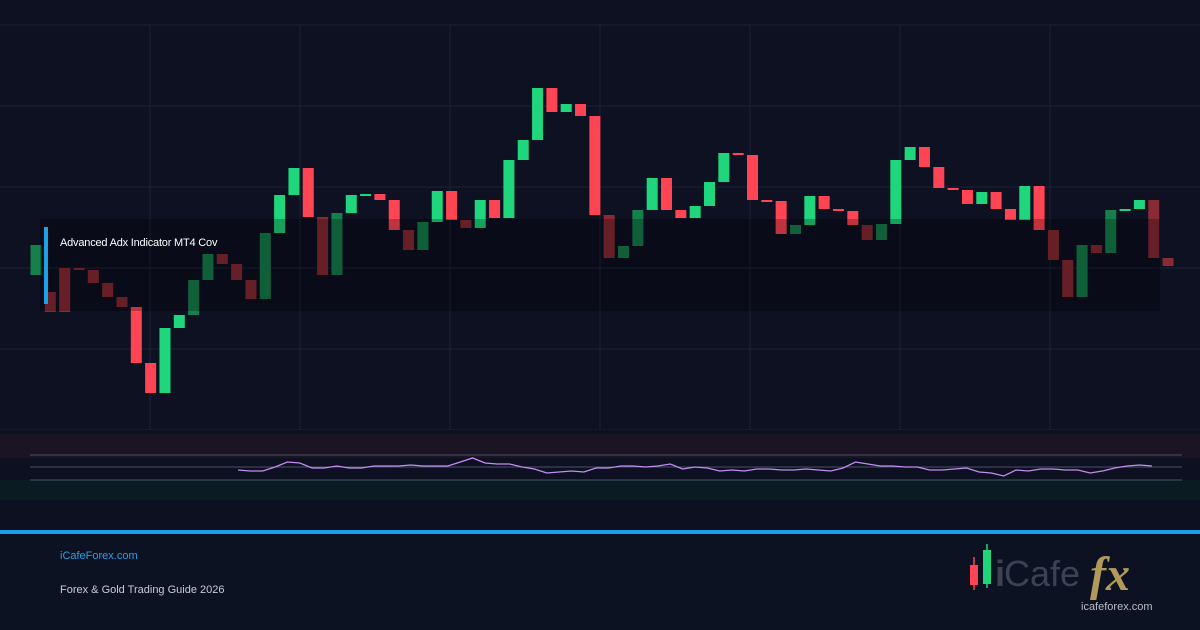 Image resolution: width=1200 pixels, height=630 pixels. What do you see at coordinates (600, 490) in the screenshot?
I see `oscillator-bottom-band` at bounding box center [600, 490].